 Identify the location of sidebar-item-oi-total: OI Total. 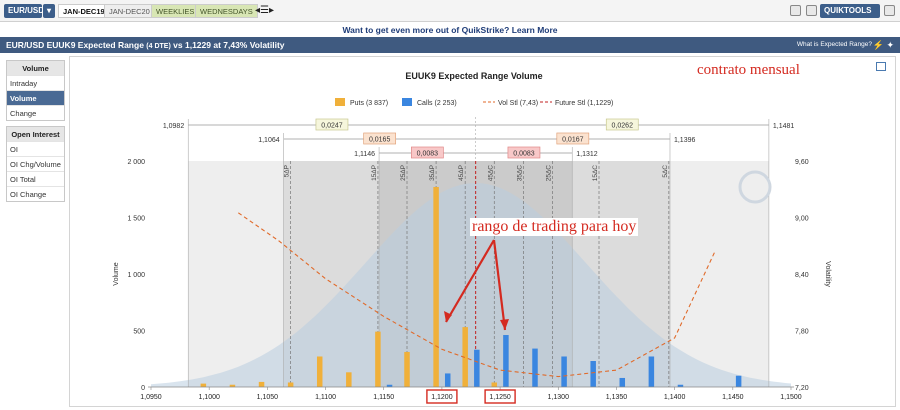
(35, 178).